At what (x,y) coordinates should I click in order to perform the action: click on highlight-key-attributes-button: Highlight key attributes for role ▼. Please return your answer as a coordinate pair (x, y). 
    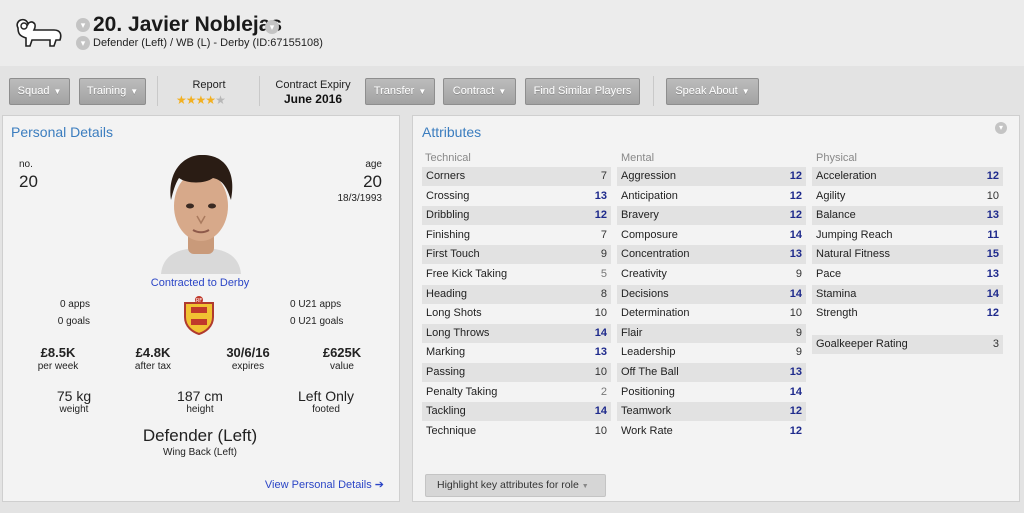
    Looking at the image, I should click on (515, 485).